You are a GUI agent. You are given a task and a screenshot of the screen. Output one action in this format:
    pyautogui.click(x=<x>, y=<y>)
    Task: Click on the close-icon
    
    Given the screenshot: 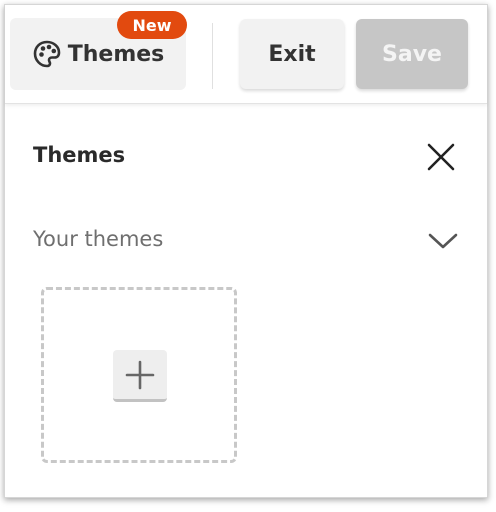 What is the action you would take?
    pyautogui.click(x=441, y=157)
    